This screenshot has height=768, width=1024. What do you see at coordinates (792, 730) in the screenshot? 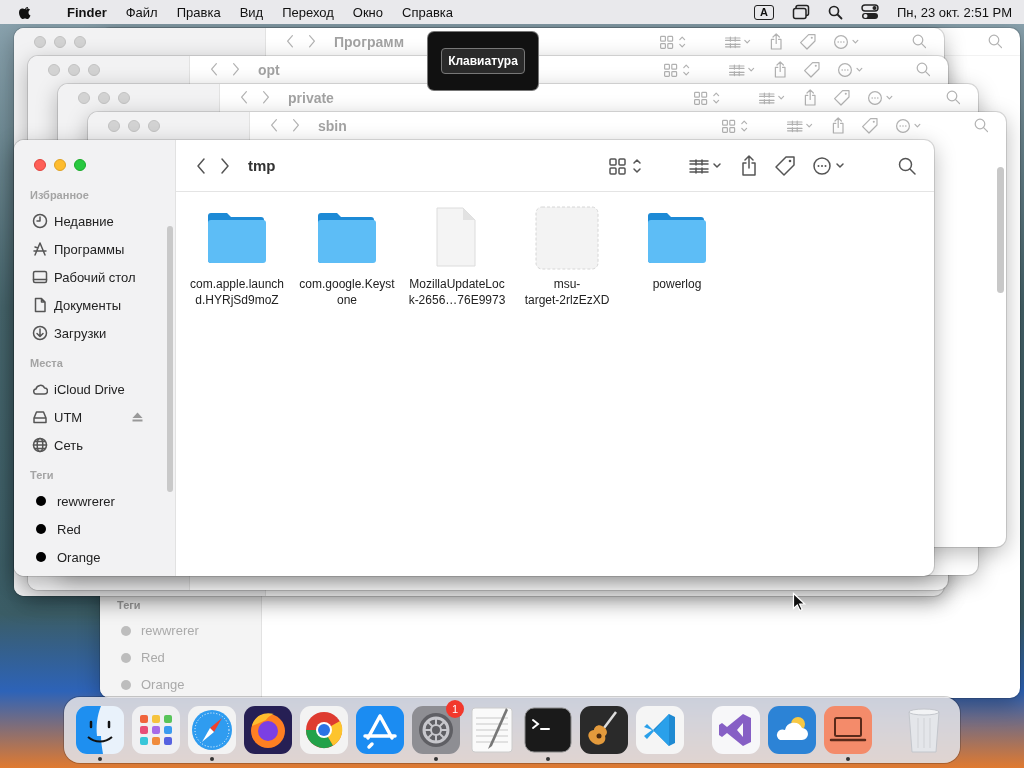
I see `cloud-icon` at bounding box center [792, 730].